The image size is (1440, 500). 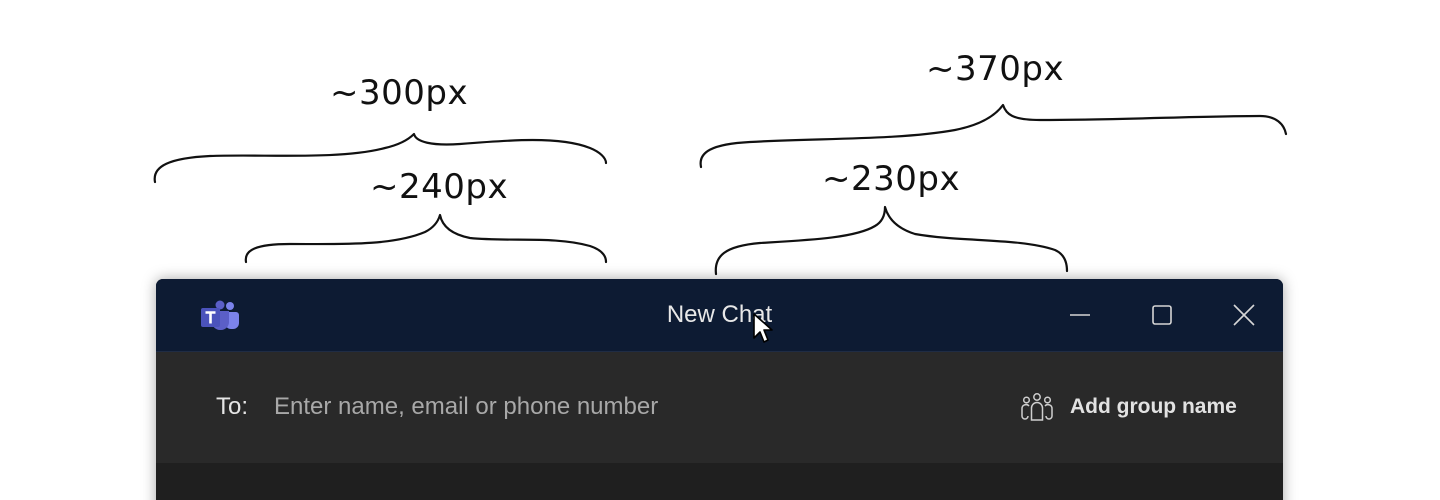 I want to click on label-370: ~370px, so click(x=995, y=69).